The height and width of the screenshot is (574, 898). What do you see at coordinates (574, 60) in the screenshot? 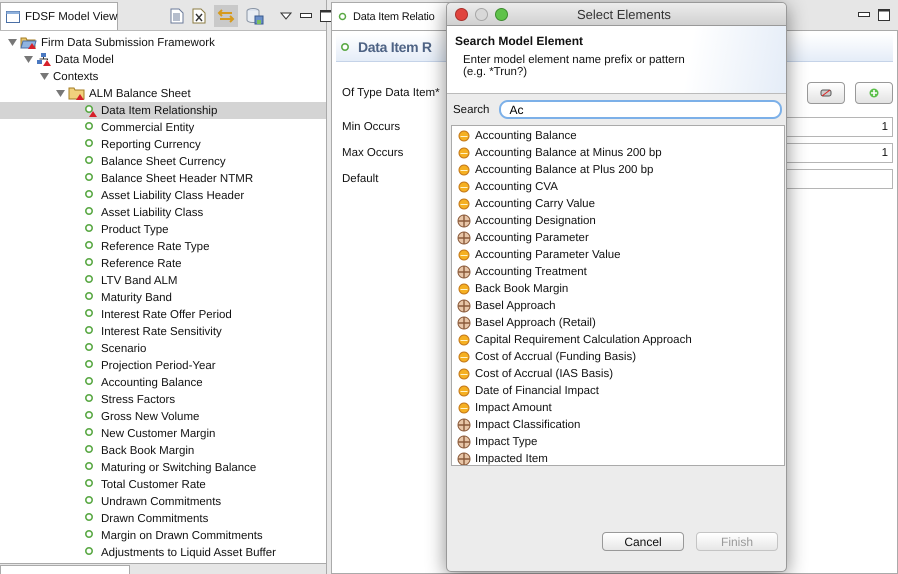
I see `dialog-description: Enter model element name prefix or pattern` at bounding box center [574, 60].